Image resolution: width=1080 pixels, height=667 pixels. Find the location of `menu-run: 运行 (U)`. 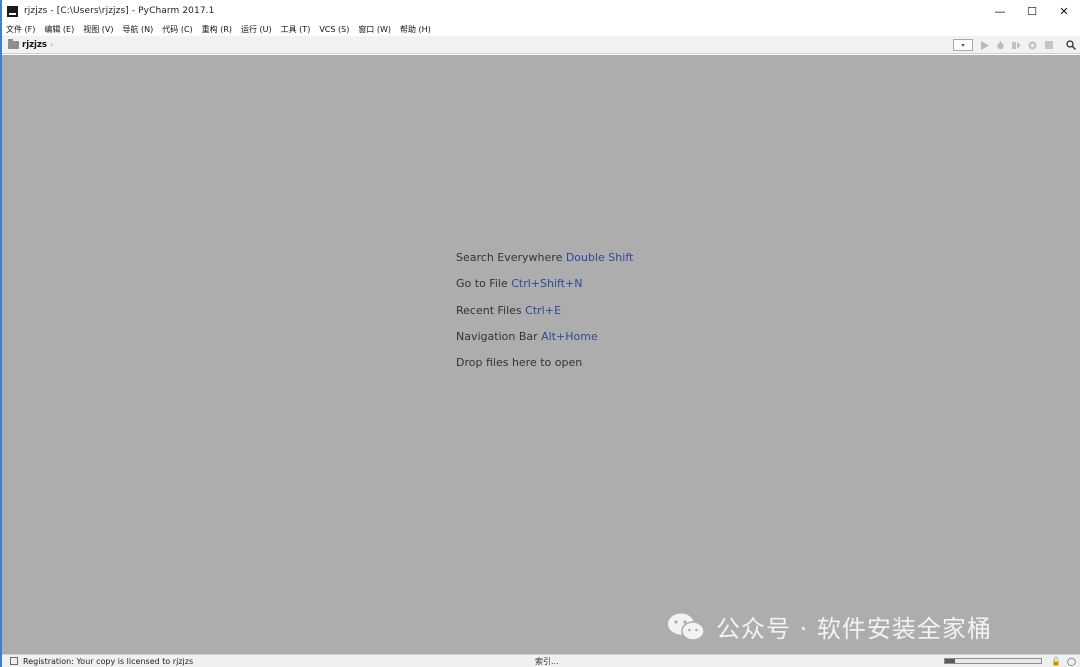

menu-run: 运行 (U) is located at coordinates (256, 29).